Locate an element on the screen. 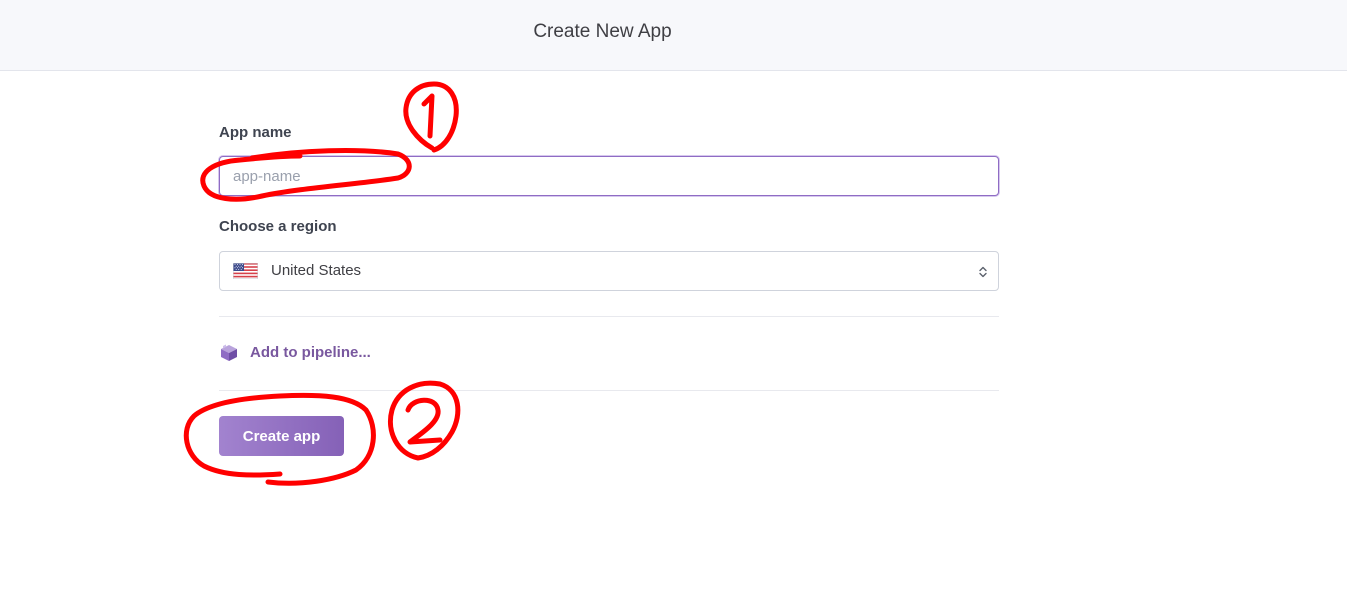 This screenshot has width=1347, height=615. app-name-input is located at coordinates (609, 176).